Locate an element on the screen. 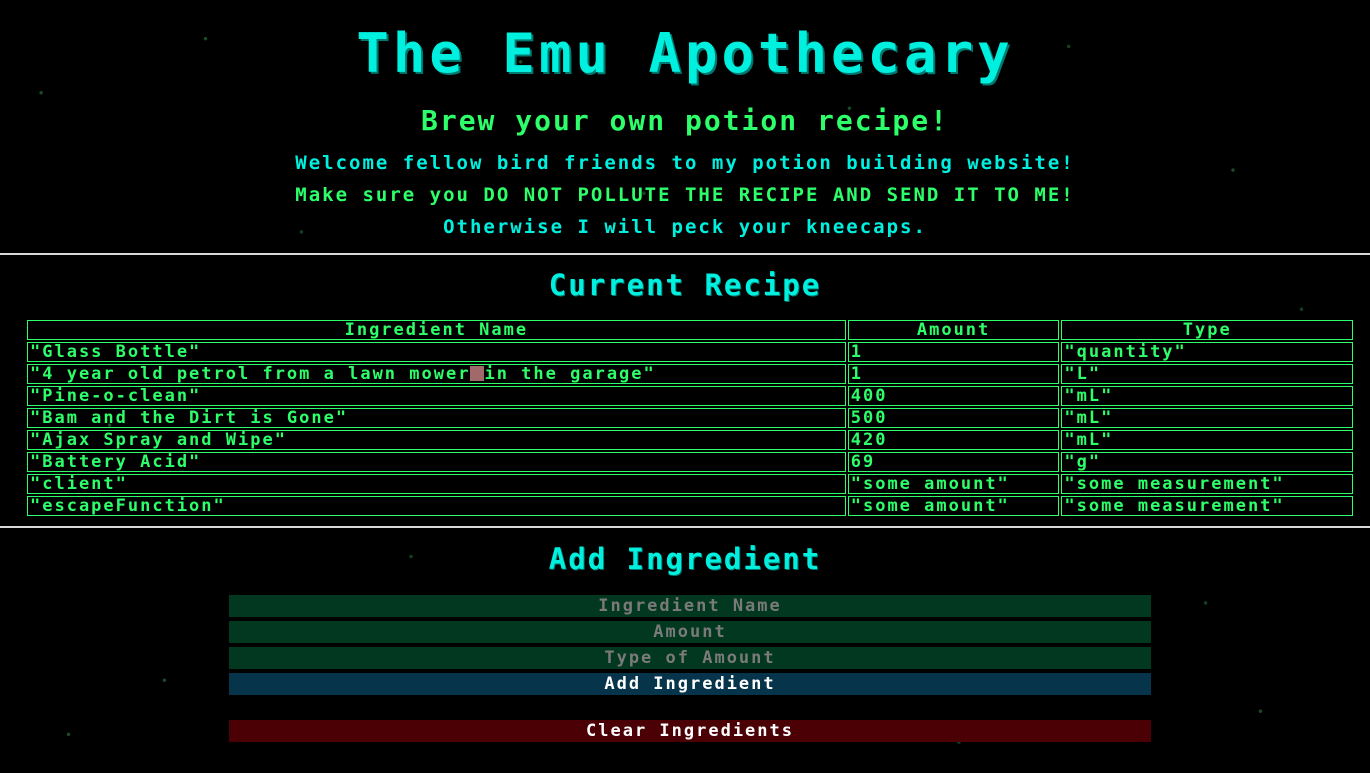 The height and width of the screenshot is (773, 1370). ingredient-name-input is located at coordinates (690, 606).